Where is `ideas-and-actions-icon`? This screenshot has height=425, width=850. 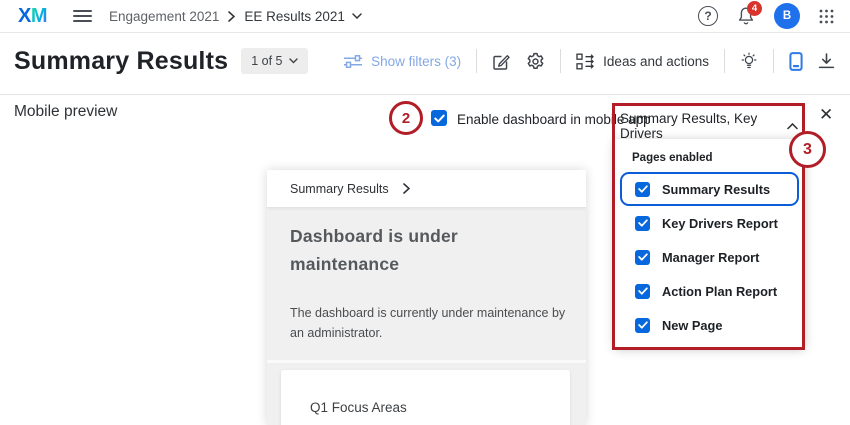
ideas-and-actions-icon is located at coordinates (585, 61).